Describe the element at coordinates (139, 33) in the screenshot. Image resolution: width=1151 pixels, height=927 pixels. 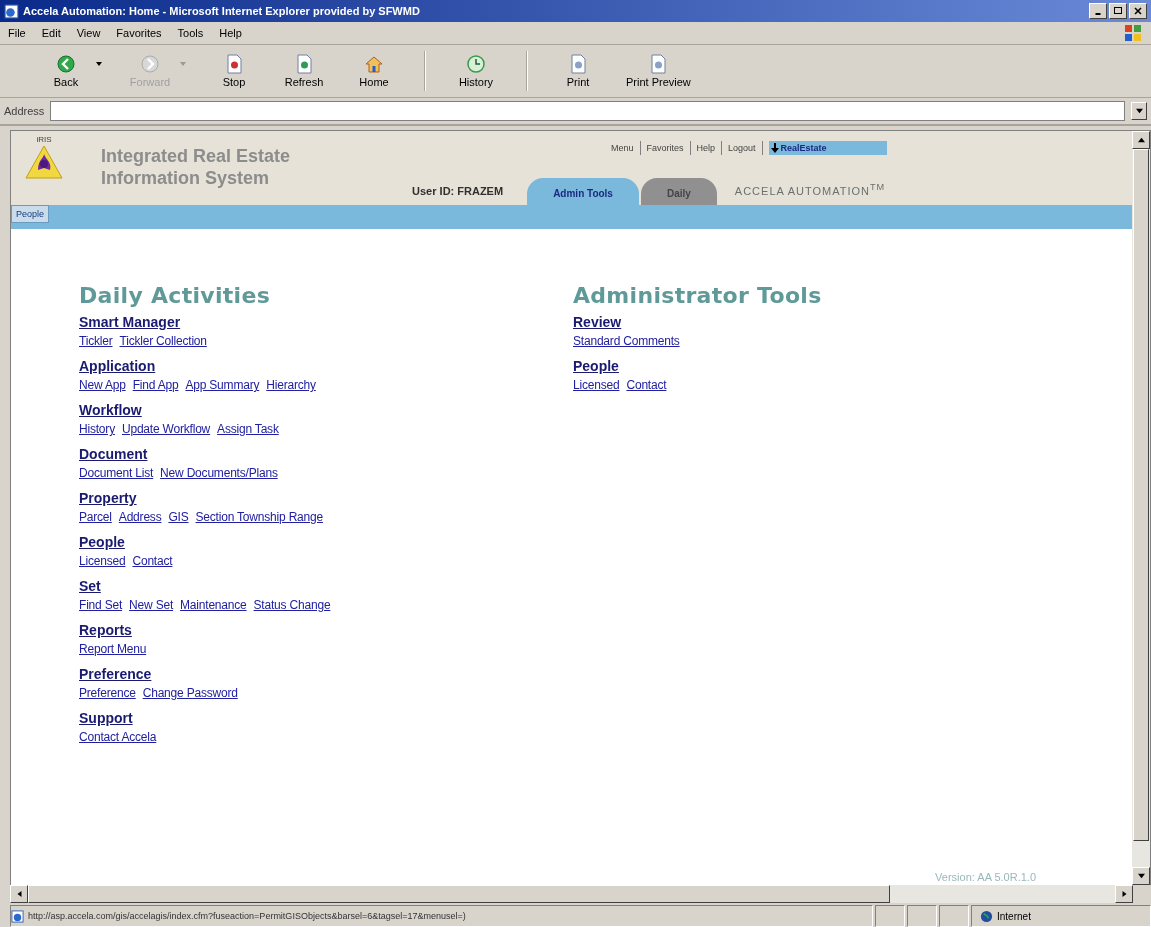
I see `menu-item: Favorites` at that location.